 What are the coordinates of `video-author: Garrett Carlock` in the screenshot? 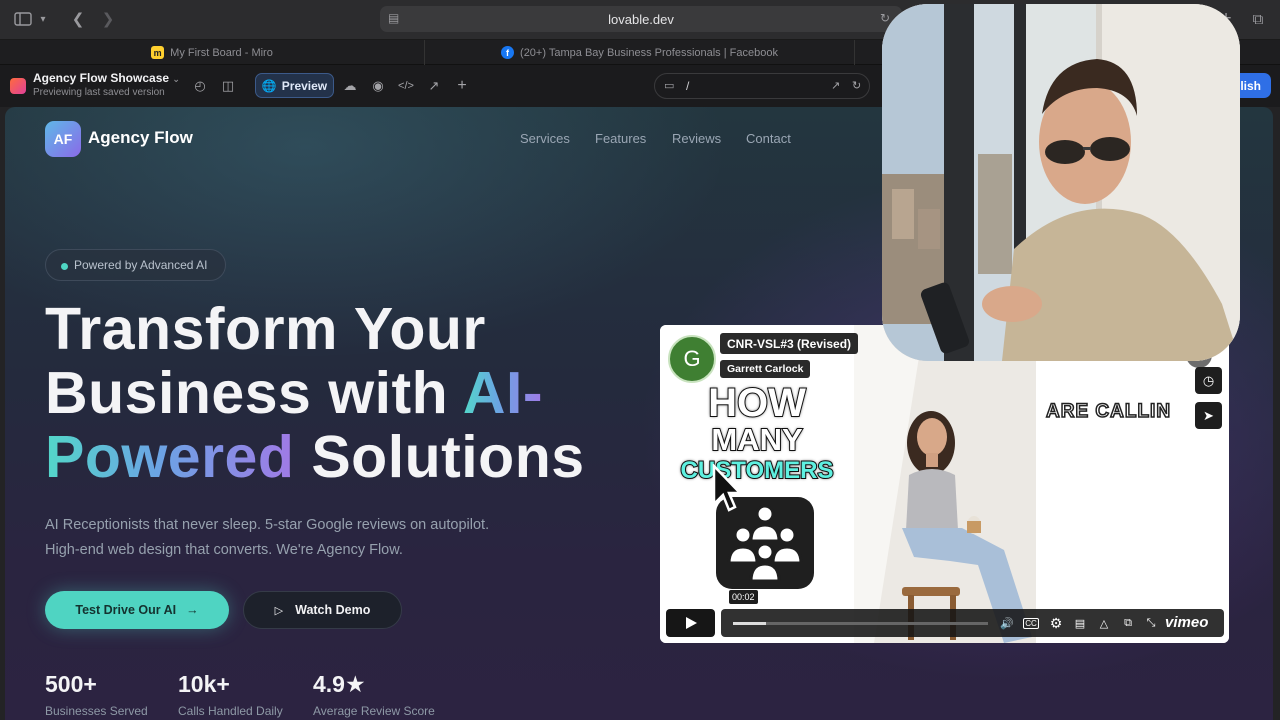 It's located at (765, 369).